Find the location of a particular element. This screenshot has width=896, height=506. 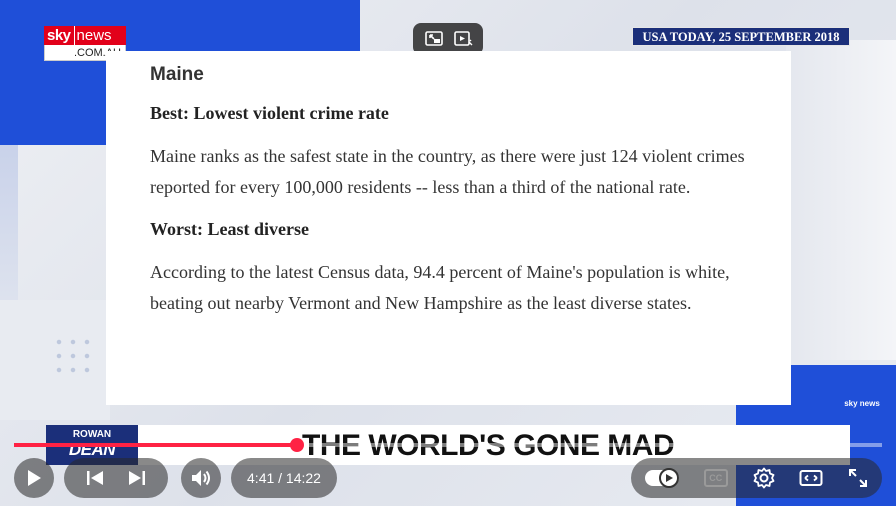

clip-icon is located at coordinates (463, 39).